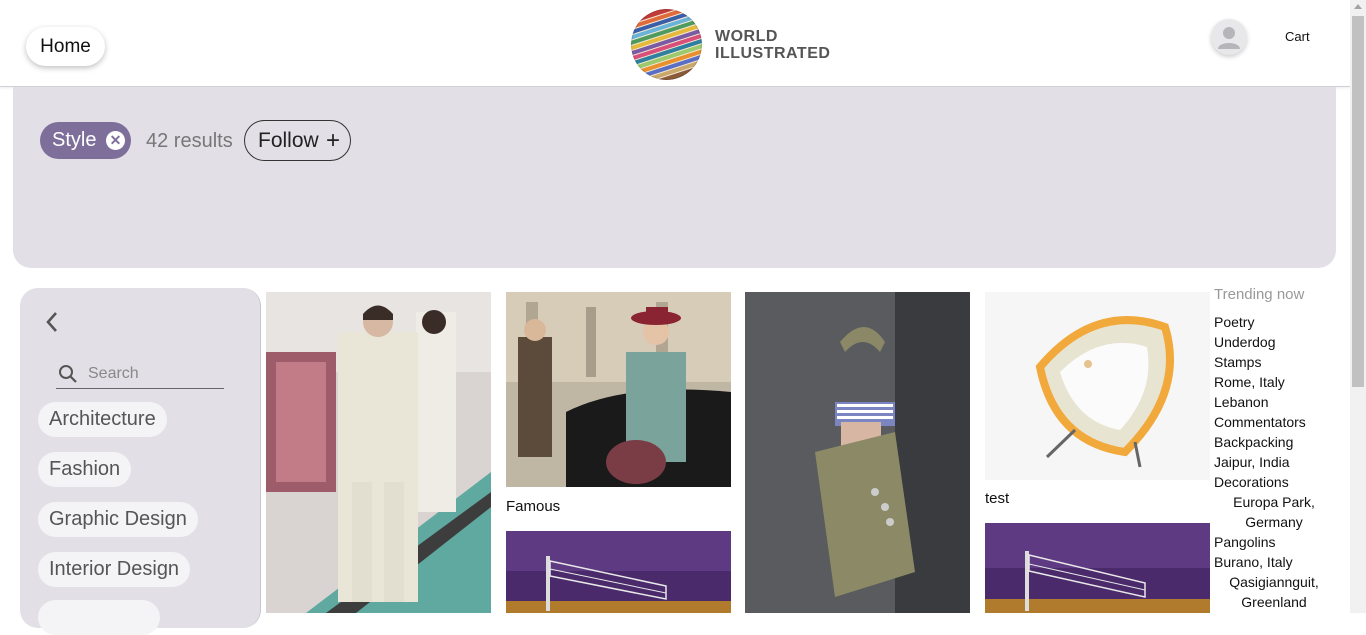  I want to click on trending-item: Europa Park,, so click(1274, 502).